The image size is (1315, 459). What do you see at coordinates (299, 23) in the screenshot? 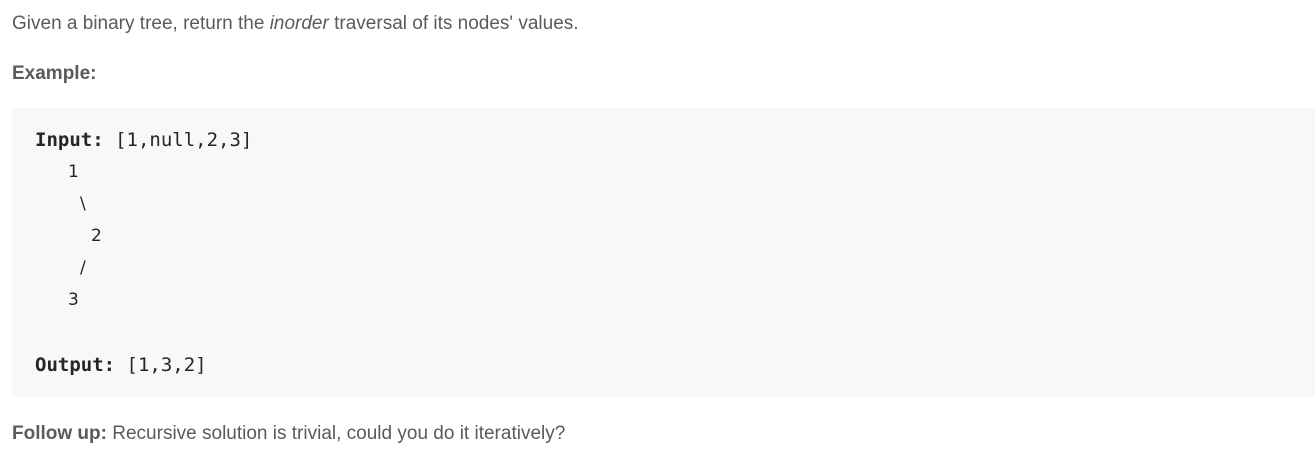
I see `description-emphasis: inorder` at bounding box center [299, 23].